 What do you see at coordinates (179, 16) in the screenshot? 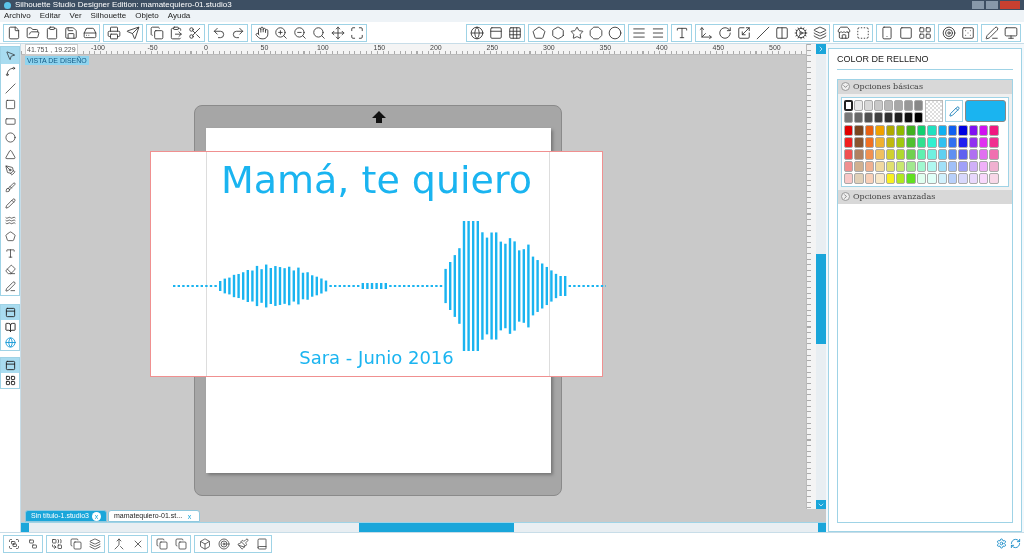
I see `menu-item: Ayuda` at bounding box center [179, 16].